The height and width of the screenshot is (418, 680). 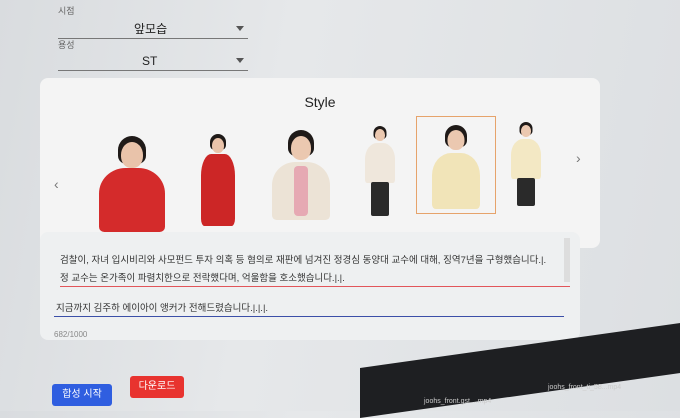 I want to click on style-thumbnail-5-selected, so click(x=456, y=165).